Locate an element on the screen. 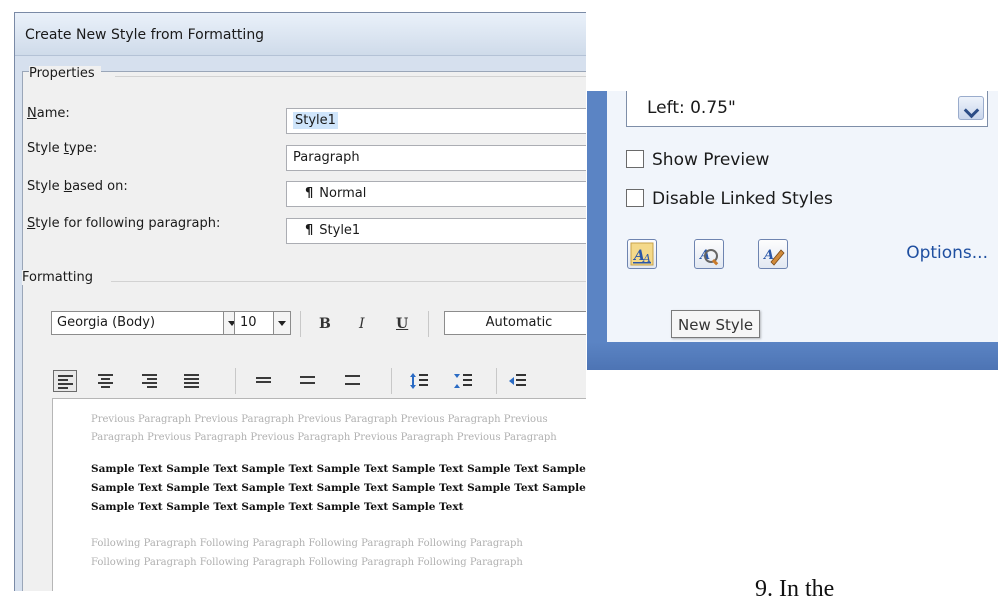  disable-linked-styles-label: Disable Linked Styles is located at coordinates (742, 199).